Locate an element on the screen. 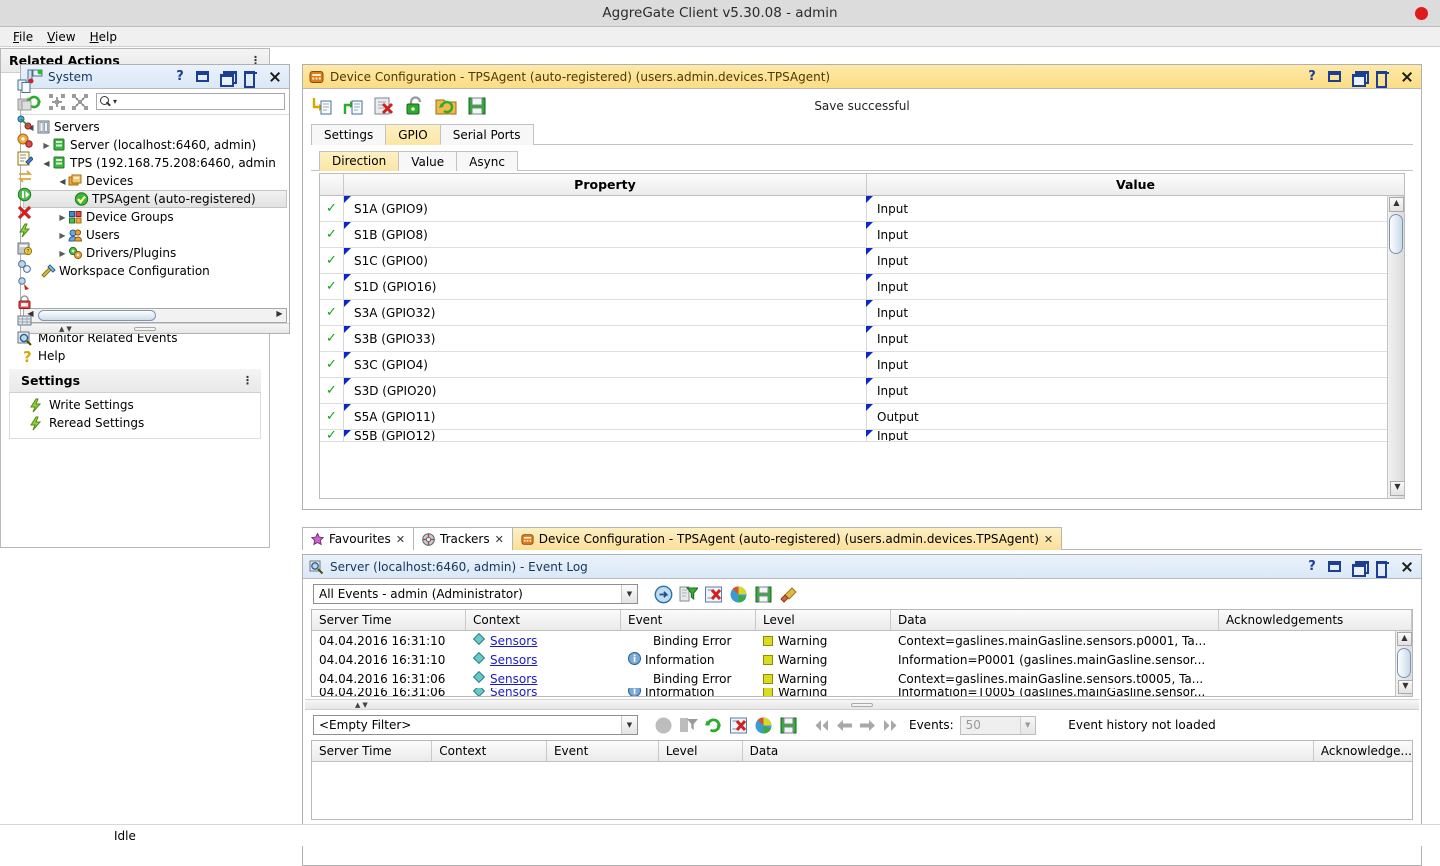 Image resolution: width=1440 pixels, height=866 pixels. tab-settings: Settings is located at coordinates (348, 134).